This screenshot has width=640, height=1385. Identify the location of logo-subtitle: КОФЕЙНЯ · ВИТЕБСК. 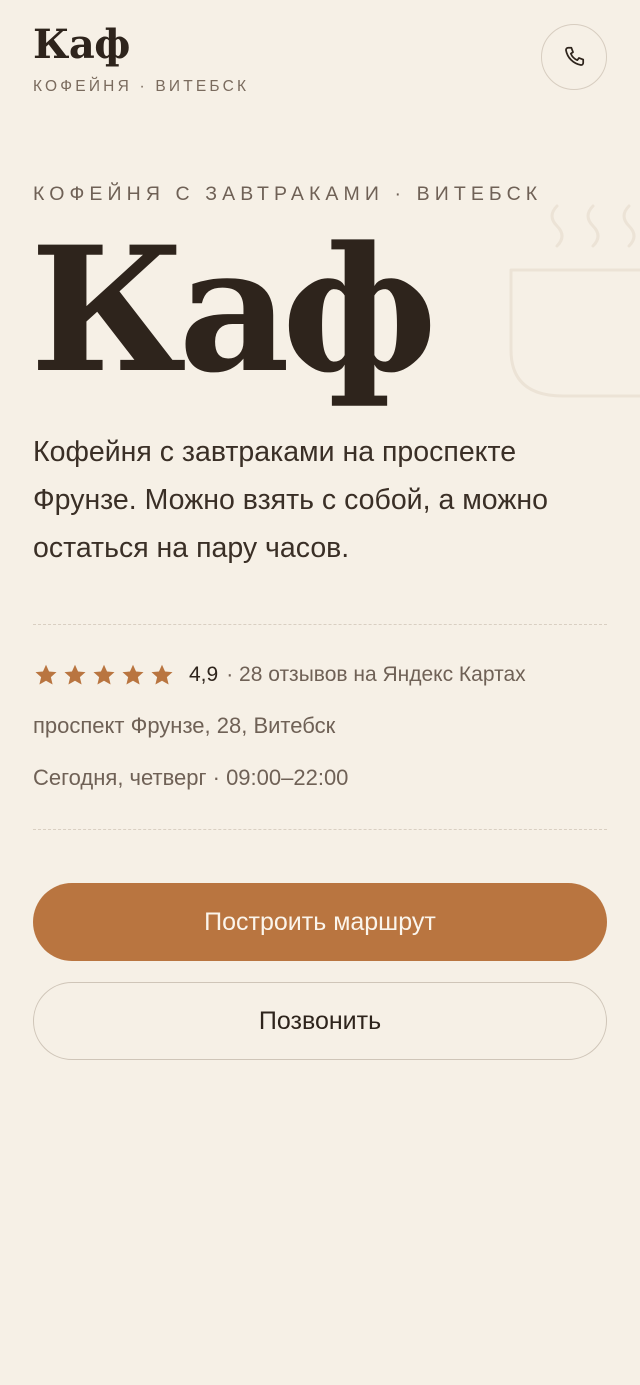
(141, 86).